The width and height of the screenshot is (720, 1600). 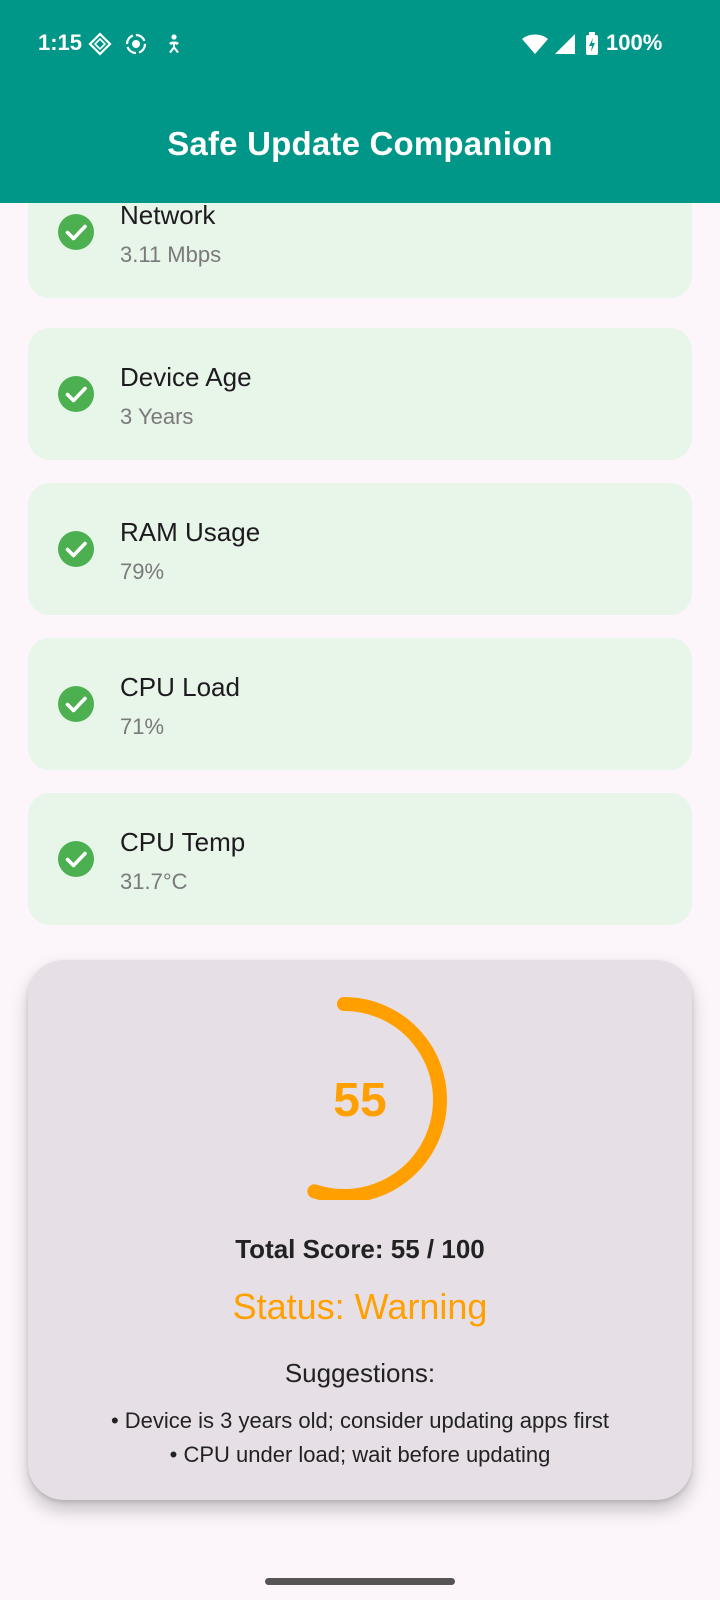 What do you see at coordinates (142, 571) in the screenshot?
I see `metric-value: 79%` at bounding box center [142, 571].